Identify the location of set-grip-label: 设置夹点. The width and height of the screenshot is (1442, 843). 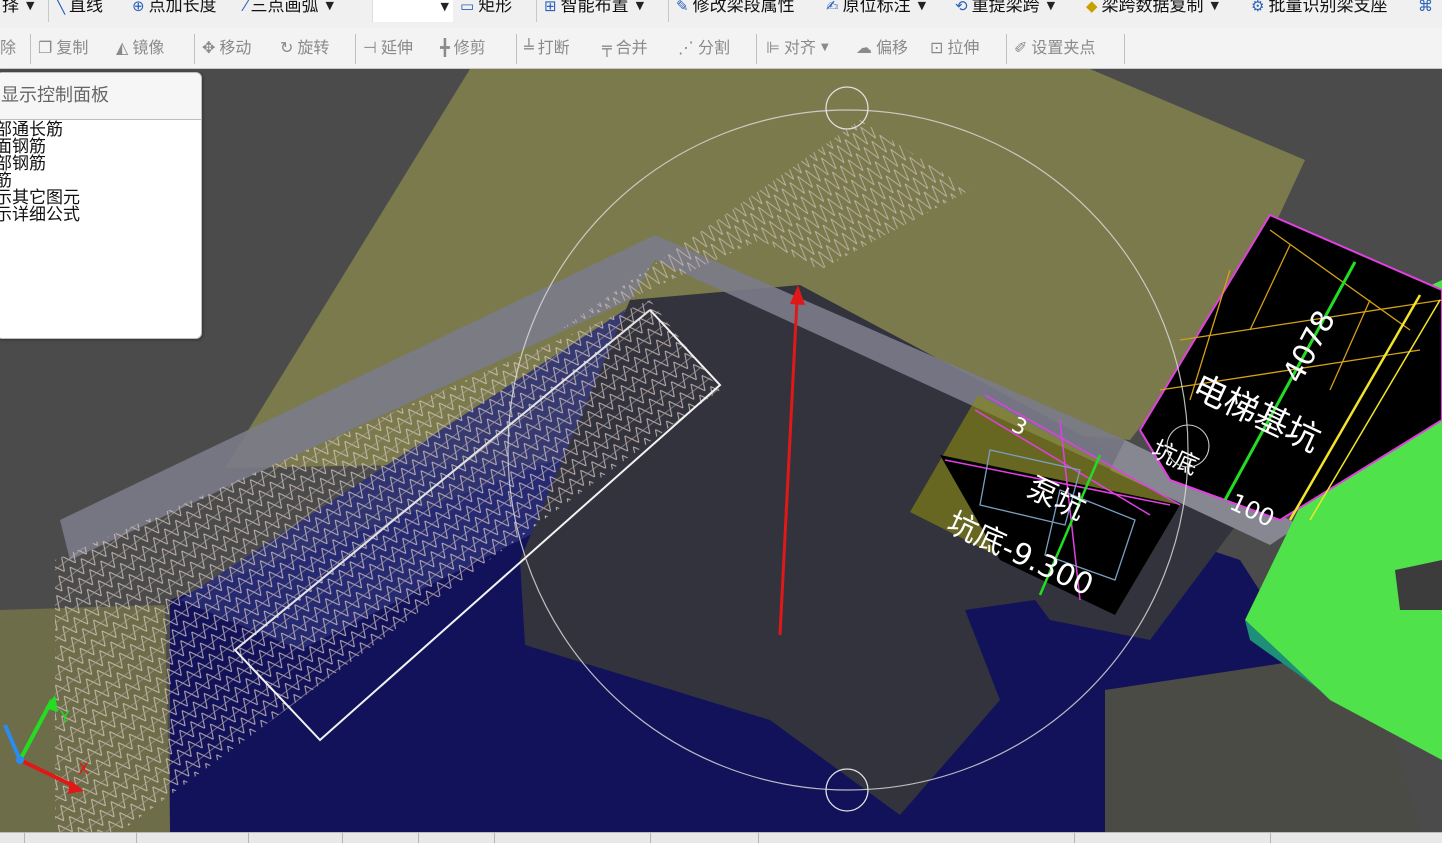
(1063, 47).